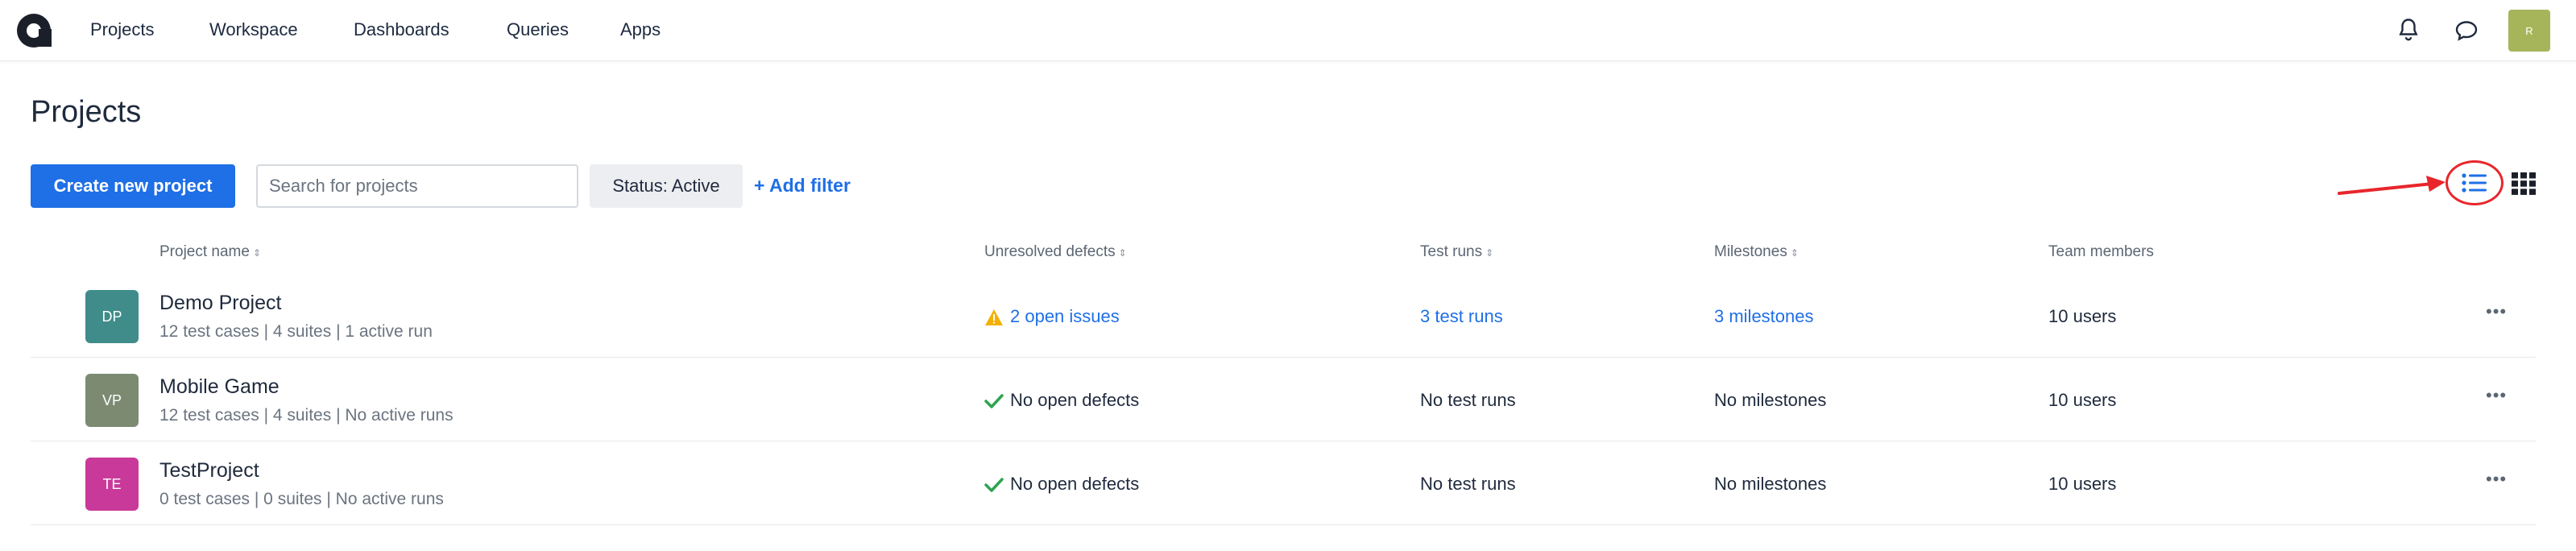 The image size is (2576, 551). What do you see at coordinates (1065, 316) in the screenshot?
I see `unresolved-defects-value: 2 open issues` at bounding box center [1065, 316].